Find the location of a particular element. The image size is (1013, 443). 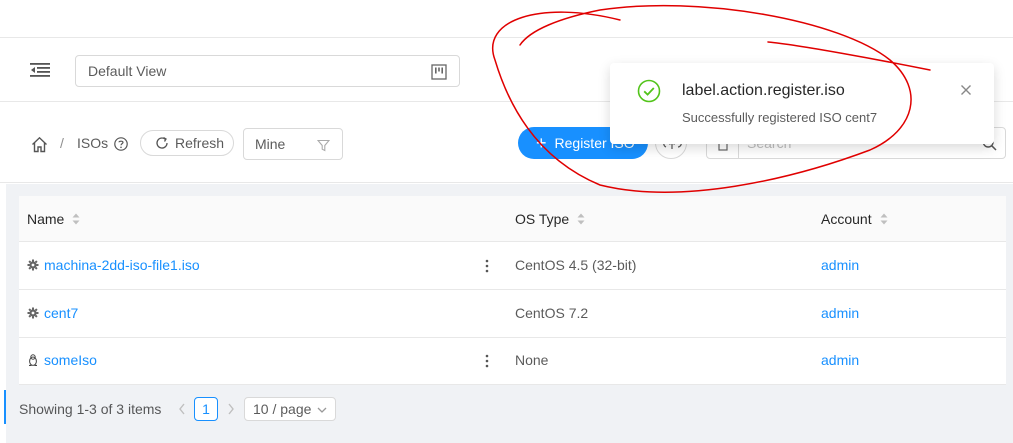

notification-description: Successfully registered ISO cent7 is located at coordinates (780, 117).